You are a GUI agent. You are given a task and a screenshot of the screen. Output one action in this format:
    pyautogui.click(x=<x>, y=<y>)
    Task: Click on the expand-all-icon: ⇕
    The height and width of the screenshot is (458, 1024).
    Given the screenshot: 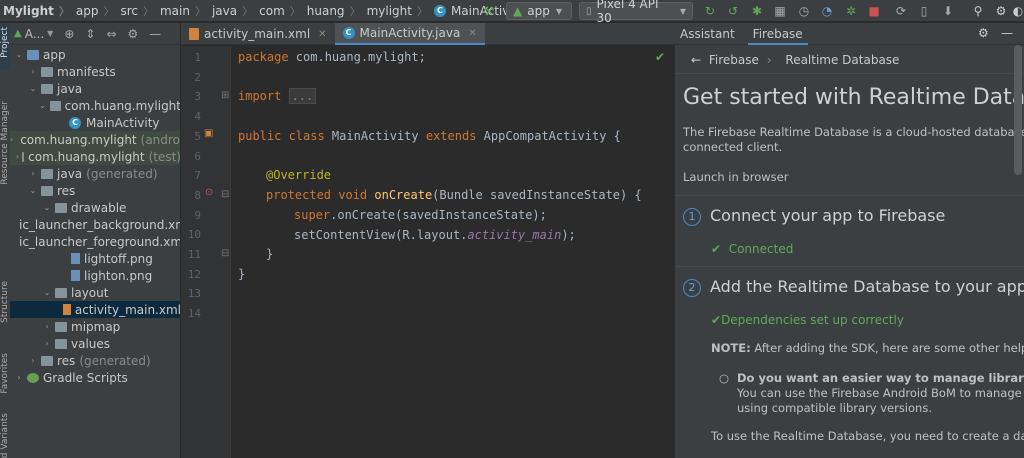 What is the action you would take?
    pyautogui.click(x=90, y=34)
    